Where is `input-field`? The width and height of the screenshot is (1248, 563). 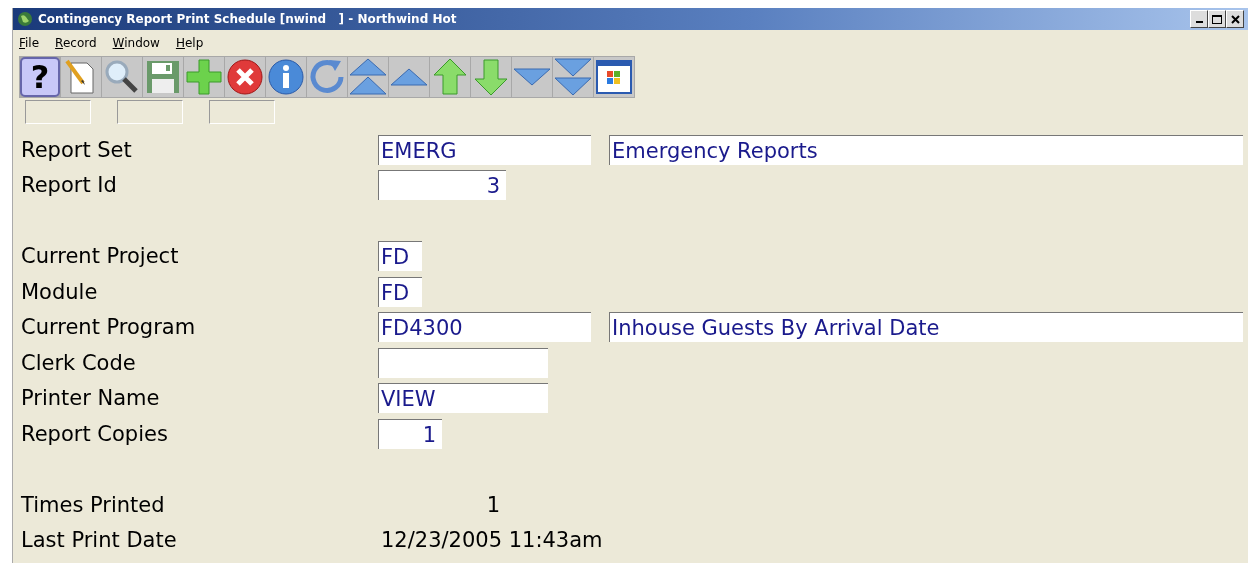 input-field is located at coordinates (463, 362).